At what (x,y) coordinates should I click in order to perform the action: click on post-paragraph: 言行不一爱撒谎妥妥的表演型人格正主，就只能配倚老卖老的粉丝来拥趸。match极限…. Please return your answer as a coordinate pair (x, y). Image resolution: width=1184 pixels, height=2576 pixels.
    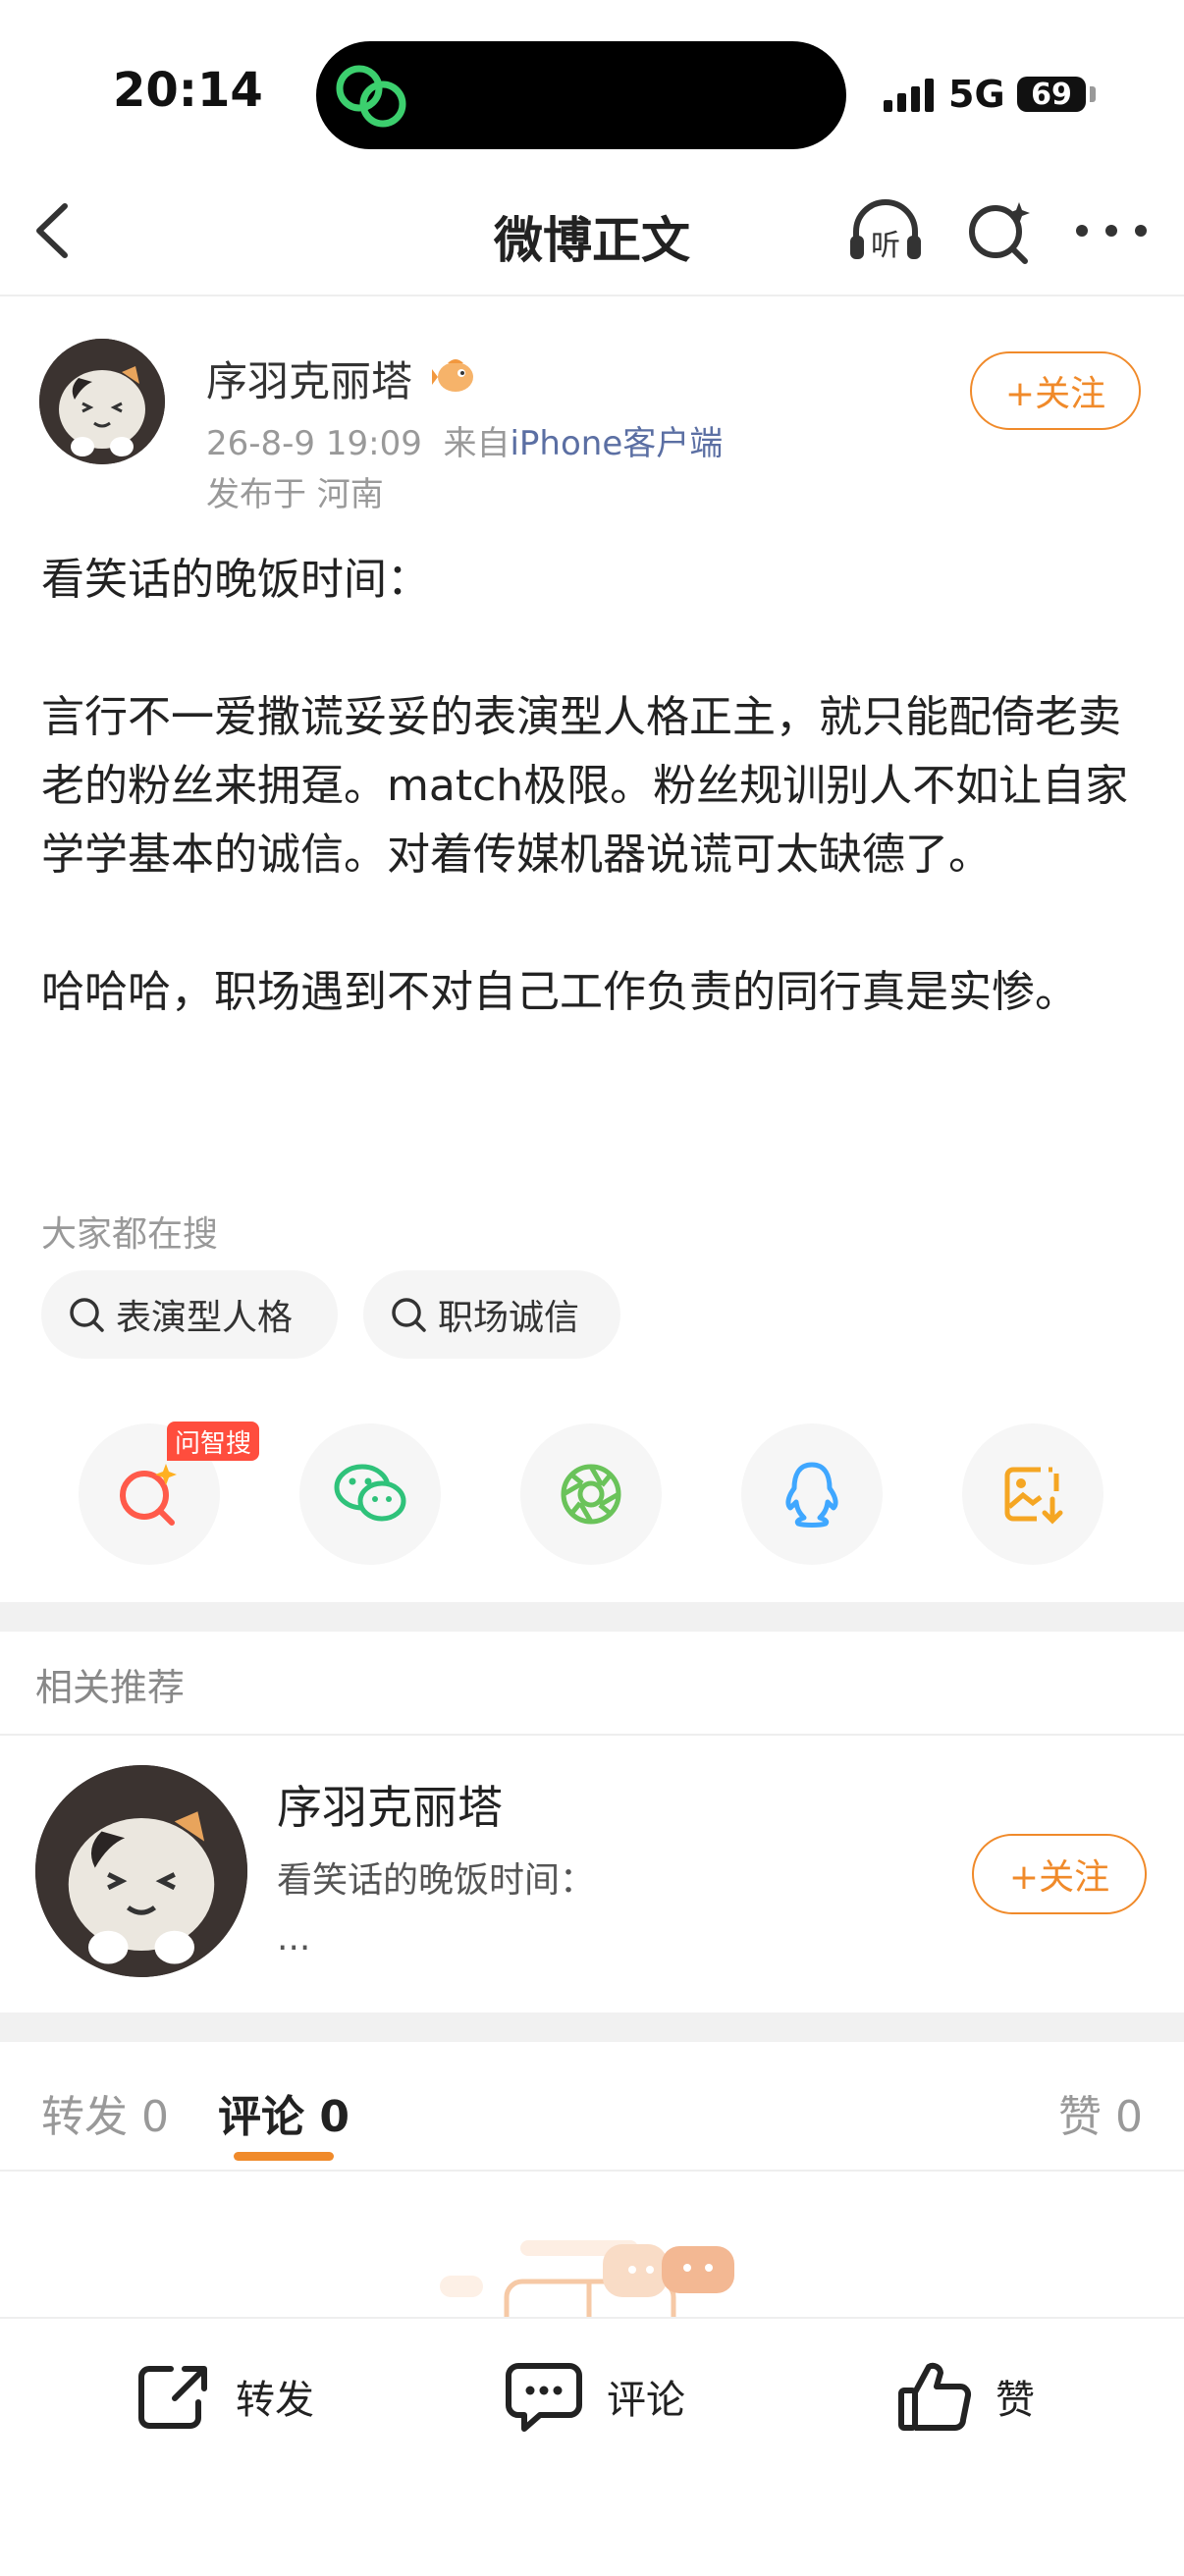
    Looking at the image, I should click on (585, 786).